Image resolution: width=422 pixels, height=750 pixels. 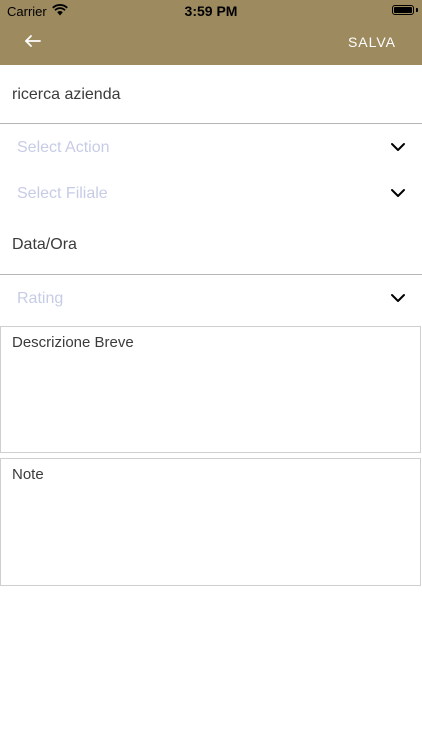 What do you see at coordinates (44, 244) in the screenshot?
I see `datetime-label: Data/Ora` at bounding box center [44, 244].